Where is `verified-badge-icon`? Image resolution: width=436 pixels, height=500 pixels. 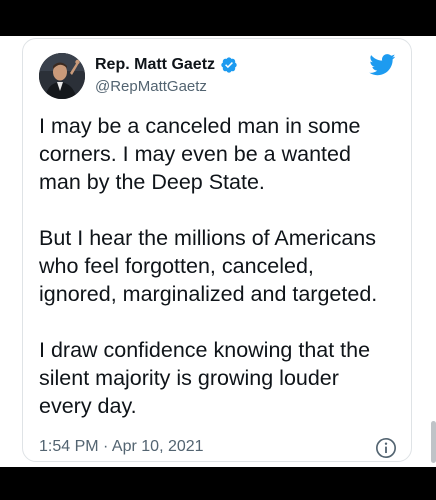
verified-badge-icon is located at coordinates (229, 65).